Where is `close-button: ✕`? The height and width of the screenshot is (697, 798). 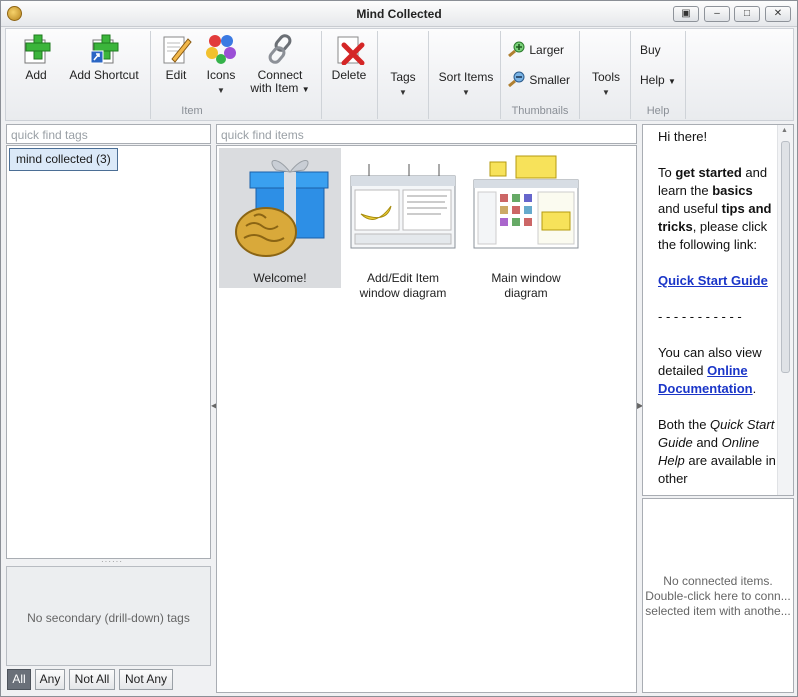 close-button: ✕ is located at coordinates (778, 14).